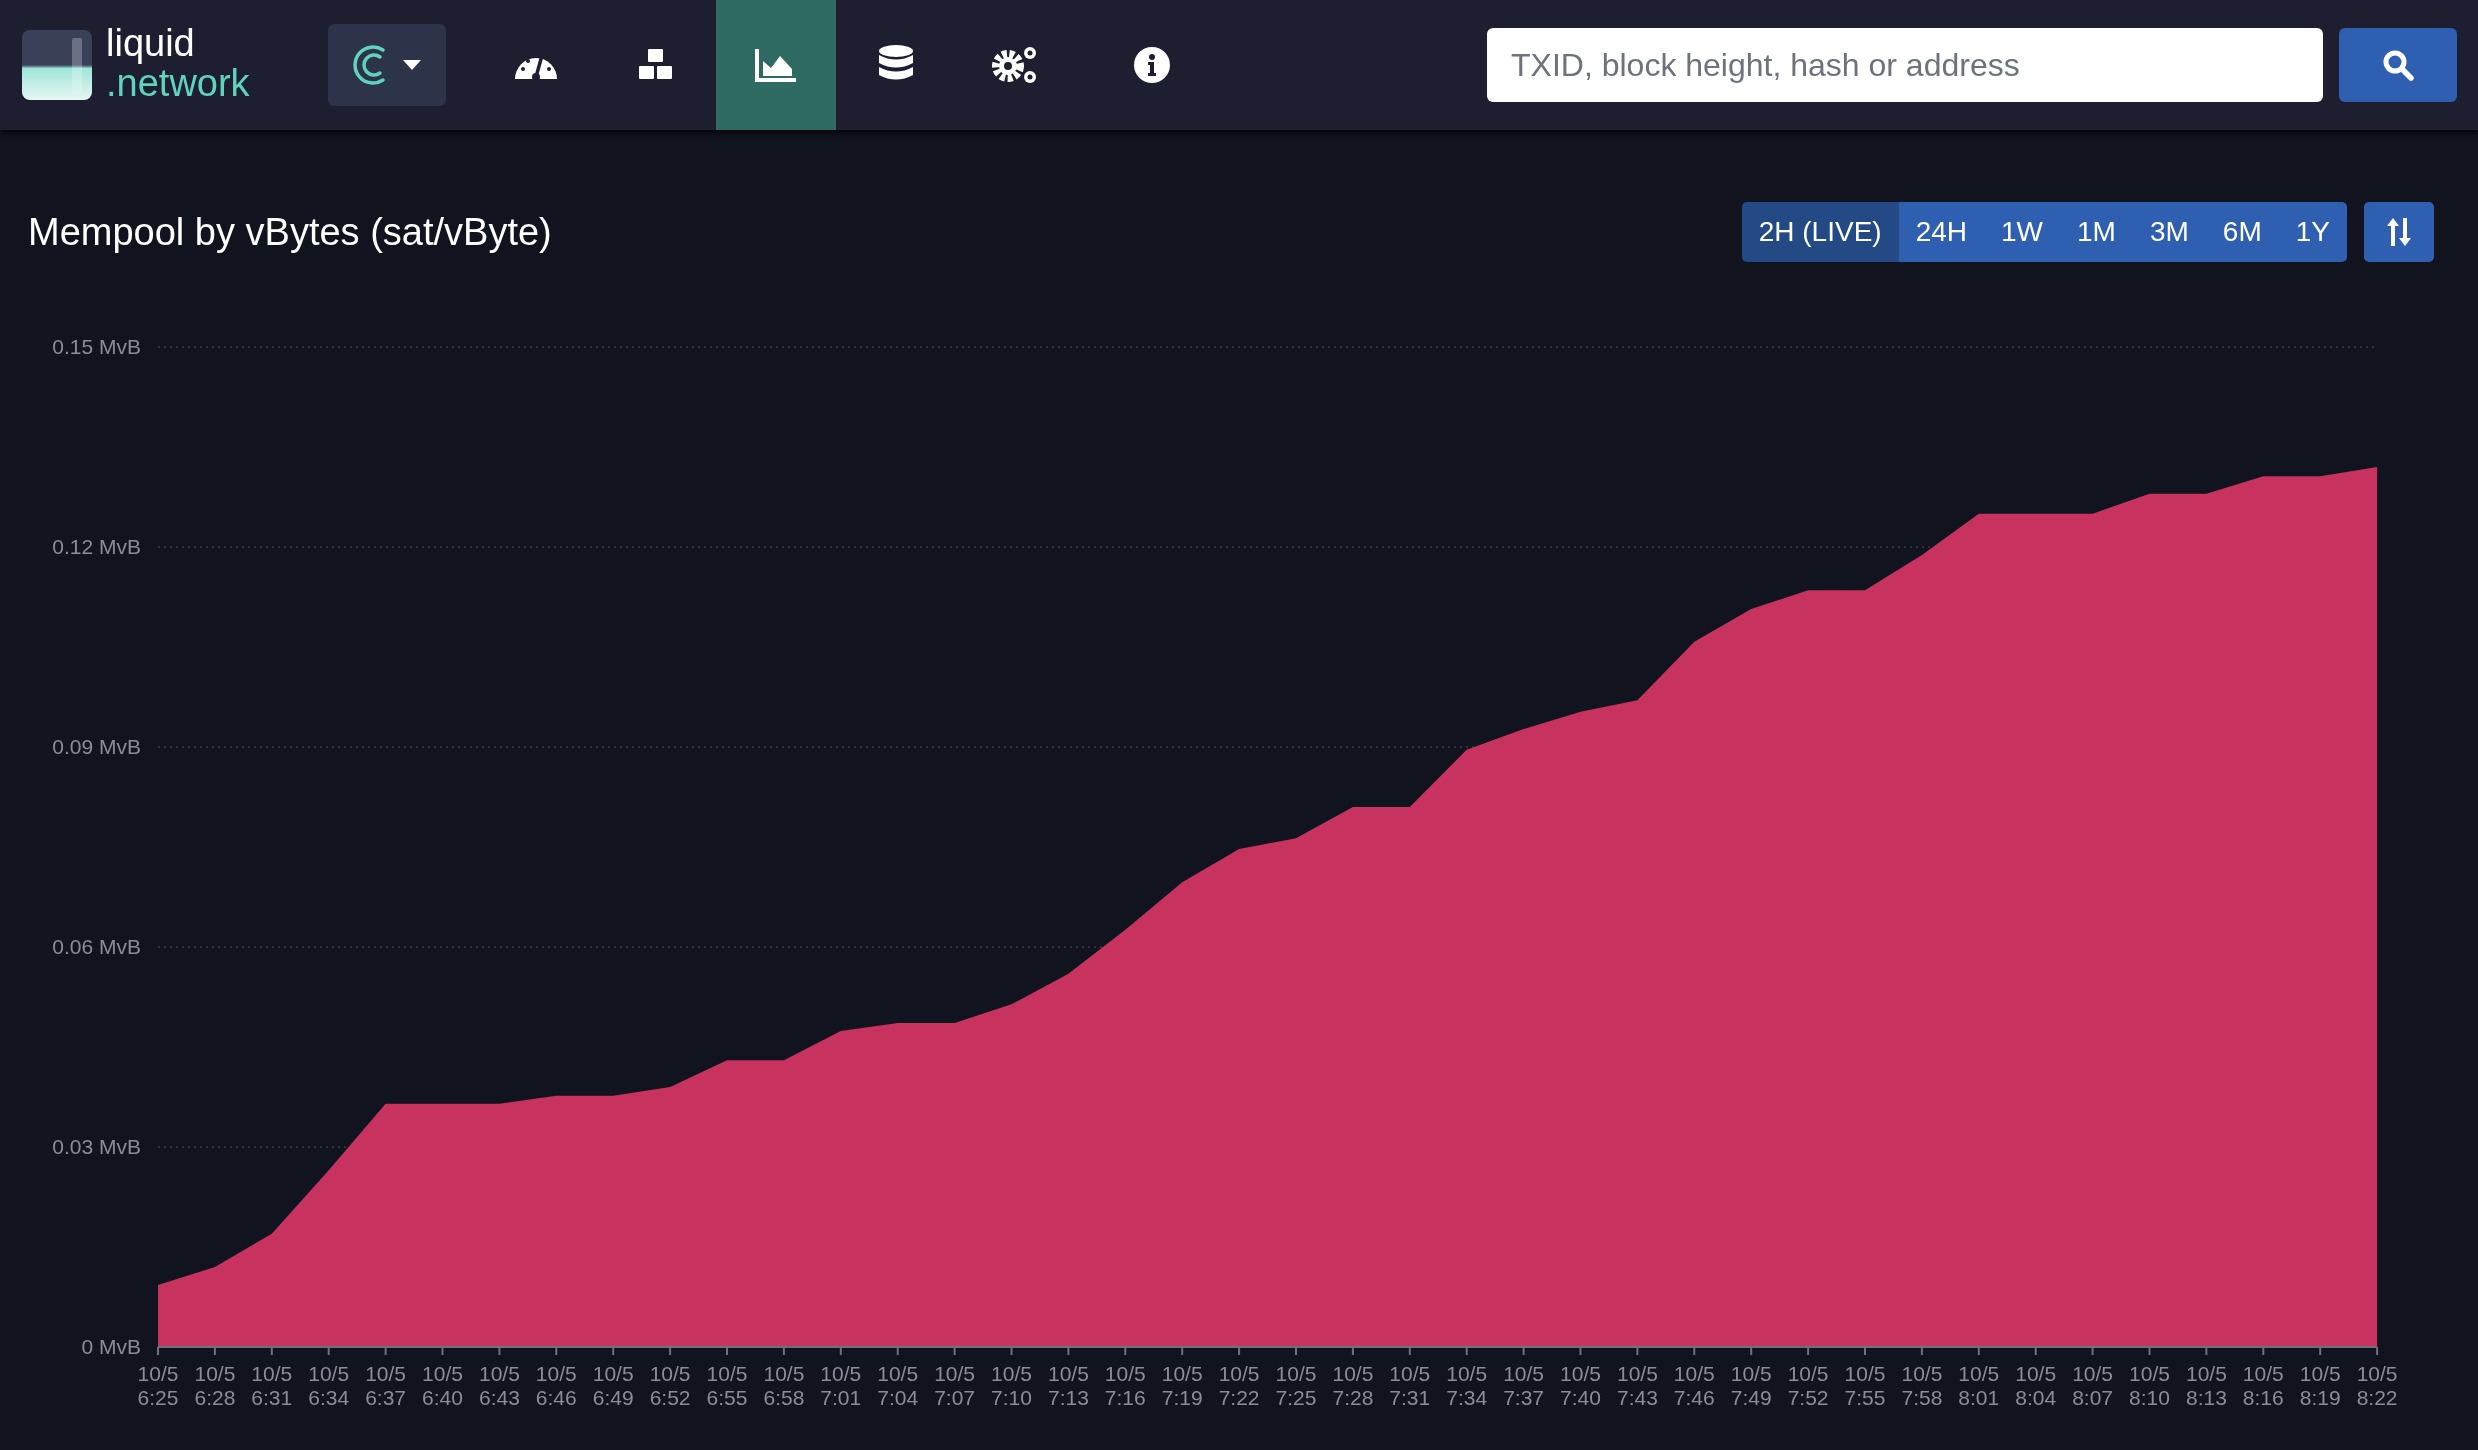 This screenshot has width=2478, height=1450. What do you see at coordinates (412, 65) in the screenshot?
I see `caret-icon` at bounding box center [412, 65].